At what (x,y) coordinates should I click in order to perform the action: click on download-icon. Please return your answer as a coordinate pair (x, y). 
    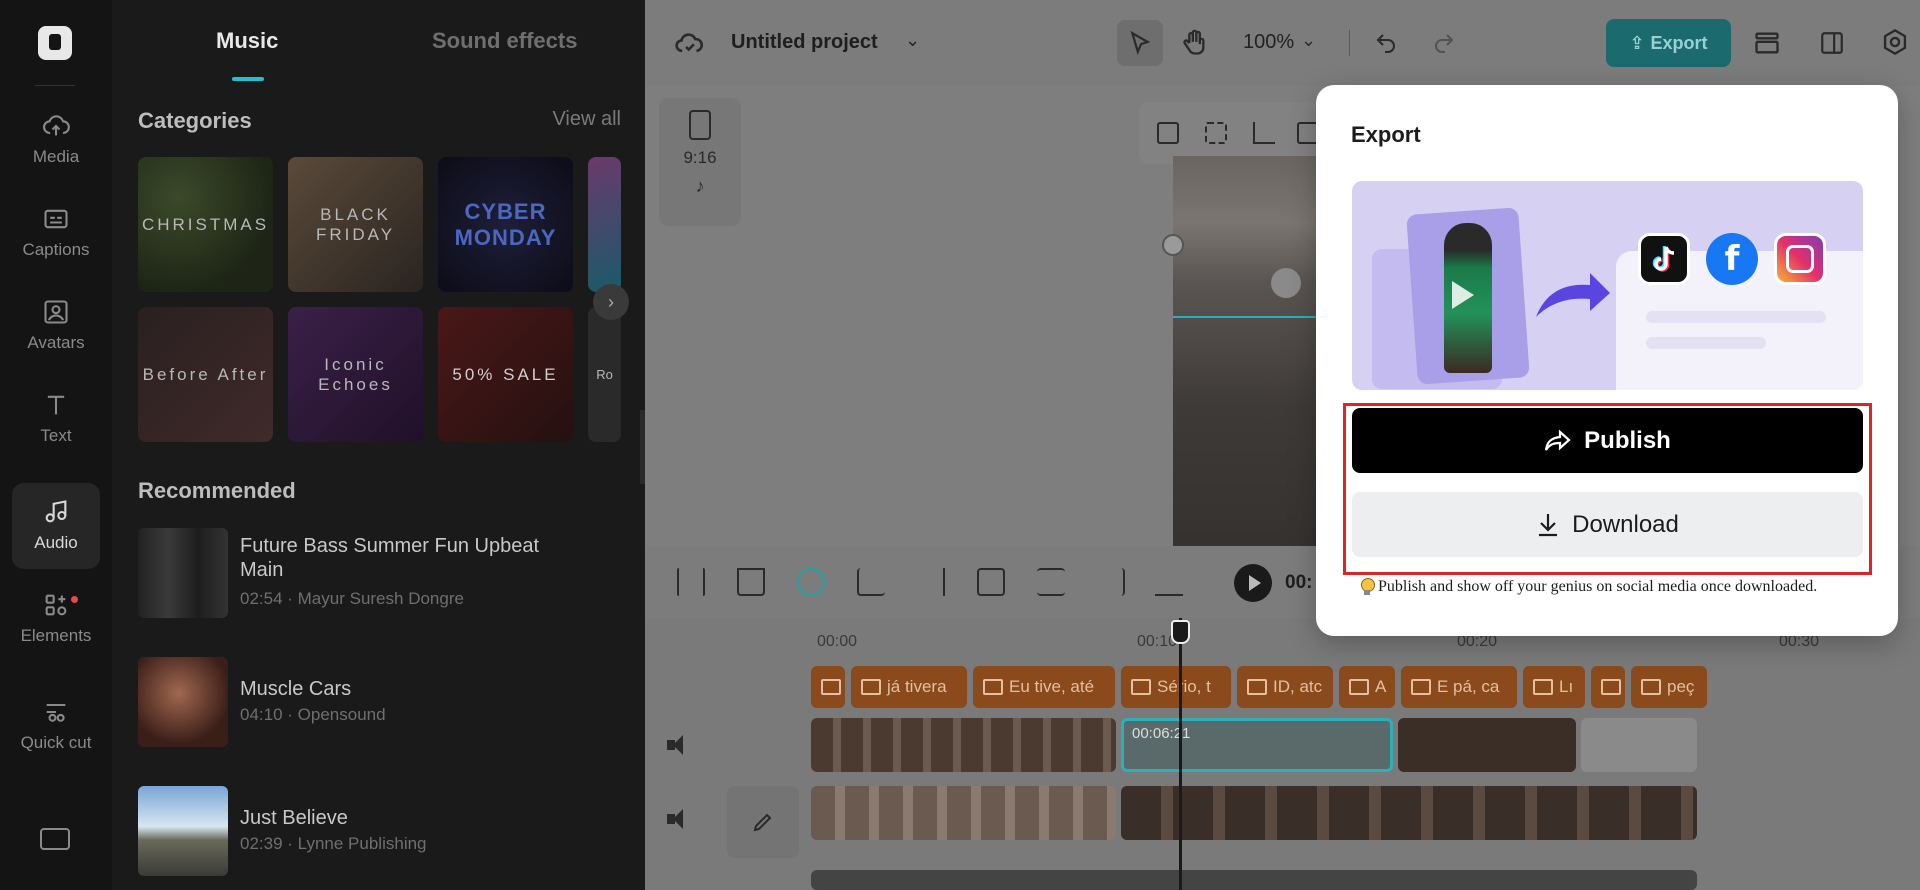
    Looking at the image, I should click on (1548, 524).